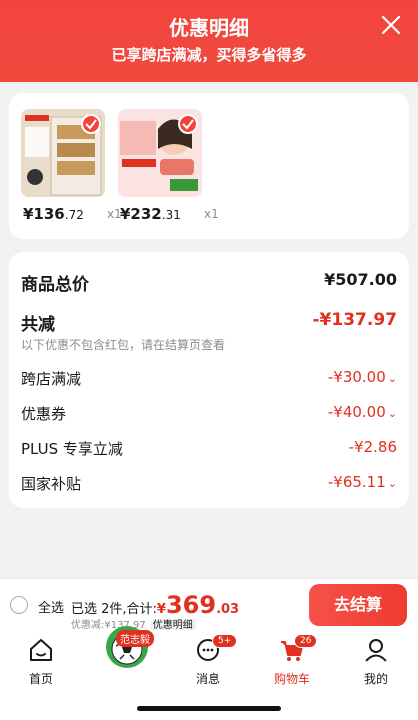 Image resolution: width=418 pixels, height=720 pixels. Describe the element at coordinates (355, 320) in the screenshot. I see `total-discount-value: -¥137.97` at that location.